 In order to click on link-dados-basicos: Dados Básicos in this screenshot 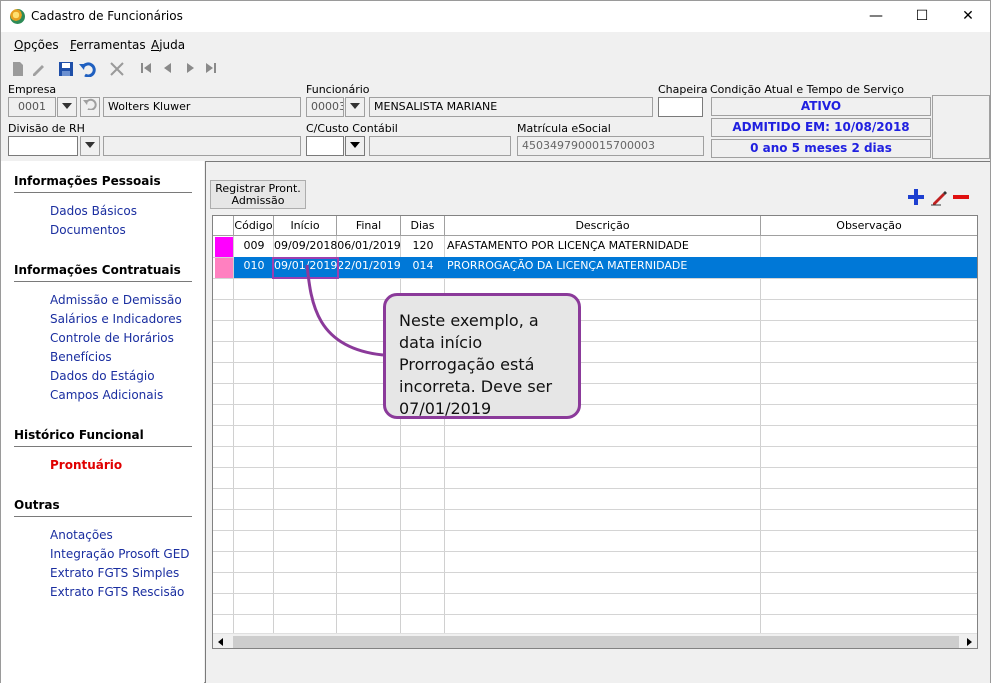, I will do `click(93, 211)`.